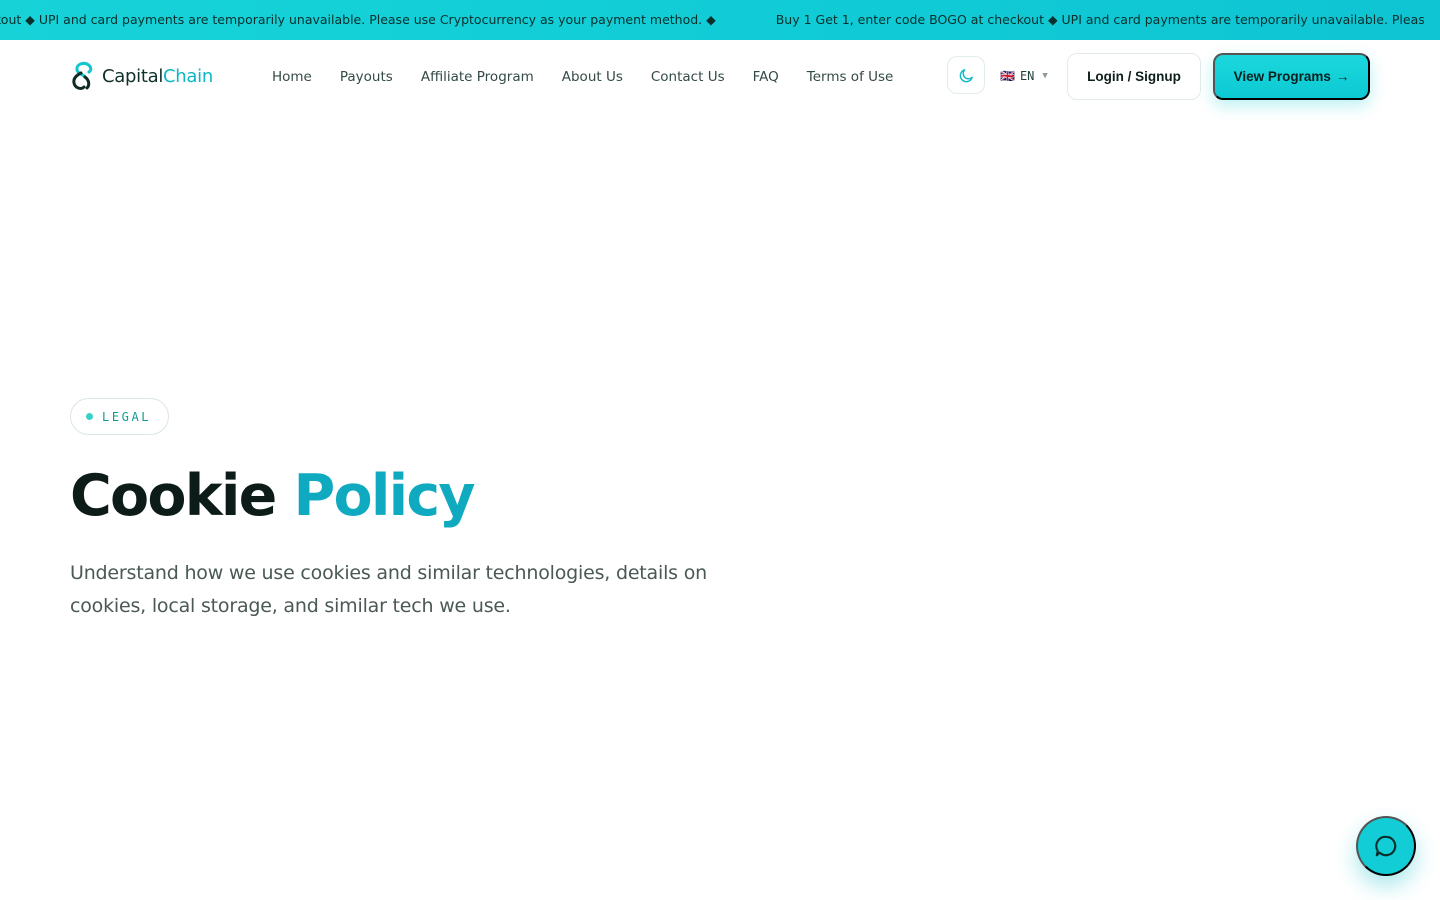 Image resolution: width=1440 pixels, height=900 pixels. What do you see at coordinates (272, 496) in the screenshot?
I see `page-title: Cookie Policy` at bounding box center [272, 496].